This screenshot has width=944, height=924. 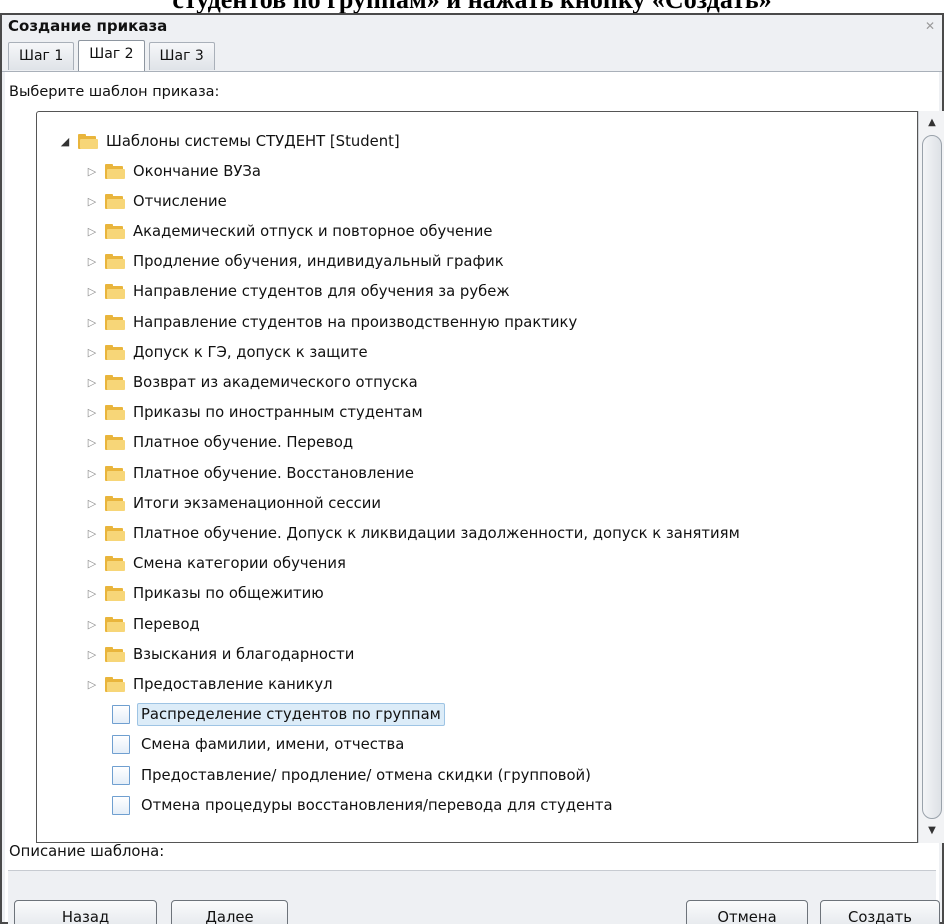 What do you see at coordinates (244, 654) in the screenshot?
I see `tree-folder-label: Взыскания и благодарности` at bounding box center [244, 654].